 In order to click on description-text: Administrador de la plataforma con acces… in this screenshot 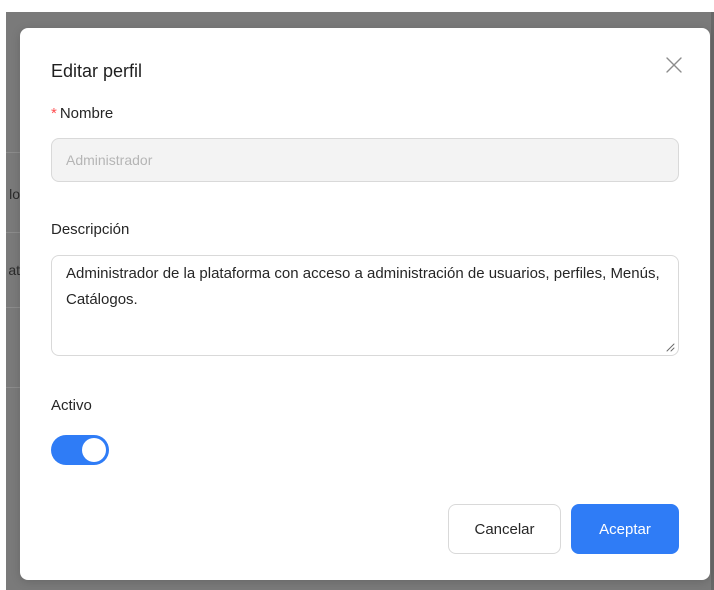, I will do `click(363, 286)`.